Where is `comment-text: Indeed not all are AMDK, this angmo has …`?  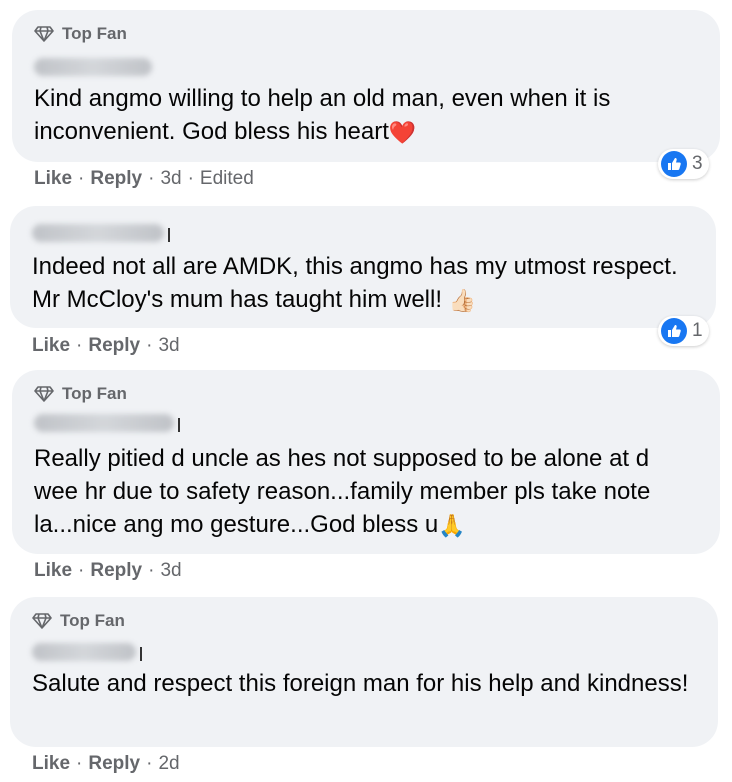 comment-text: Indeed not all are AMDK, this angmo has … is located at coordinates (363, 283).